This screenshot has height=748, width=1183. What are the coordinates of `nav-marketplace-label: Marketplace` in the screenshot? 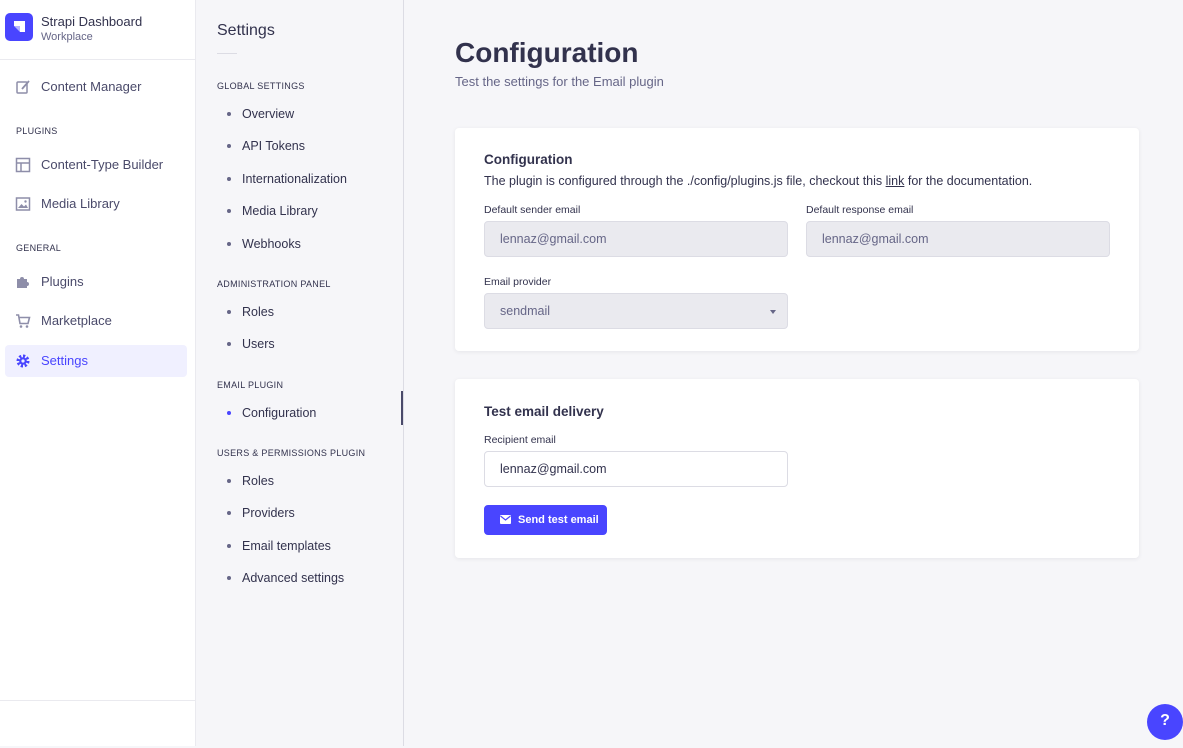 It's located at (76, 320).